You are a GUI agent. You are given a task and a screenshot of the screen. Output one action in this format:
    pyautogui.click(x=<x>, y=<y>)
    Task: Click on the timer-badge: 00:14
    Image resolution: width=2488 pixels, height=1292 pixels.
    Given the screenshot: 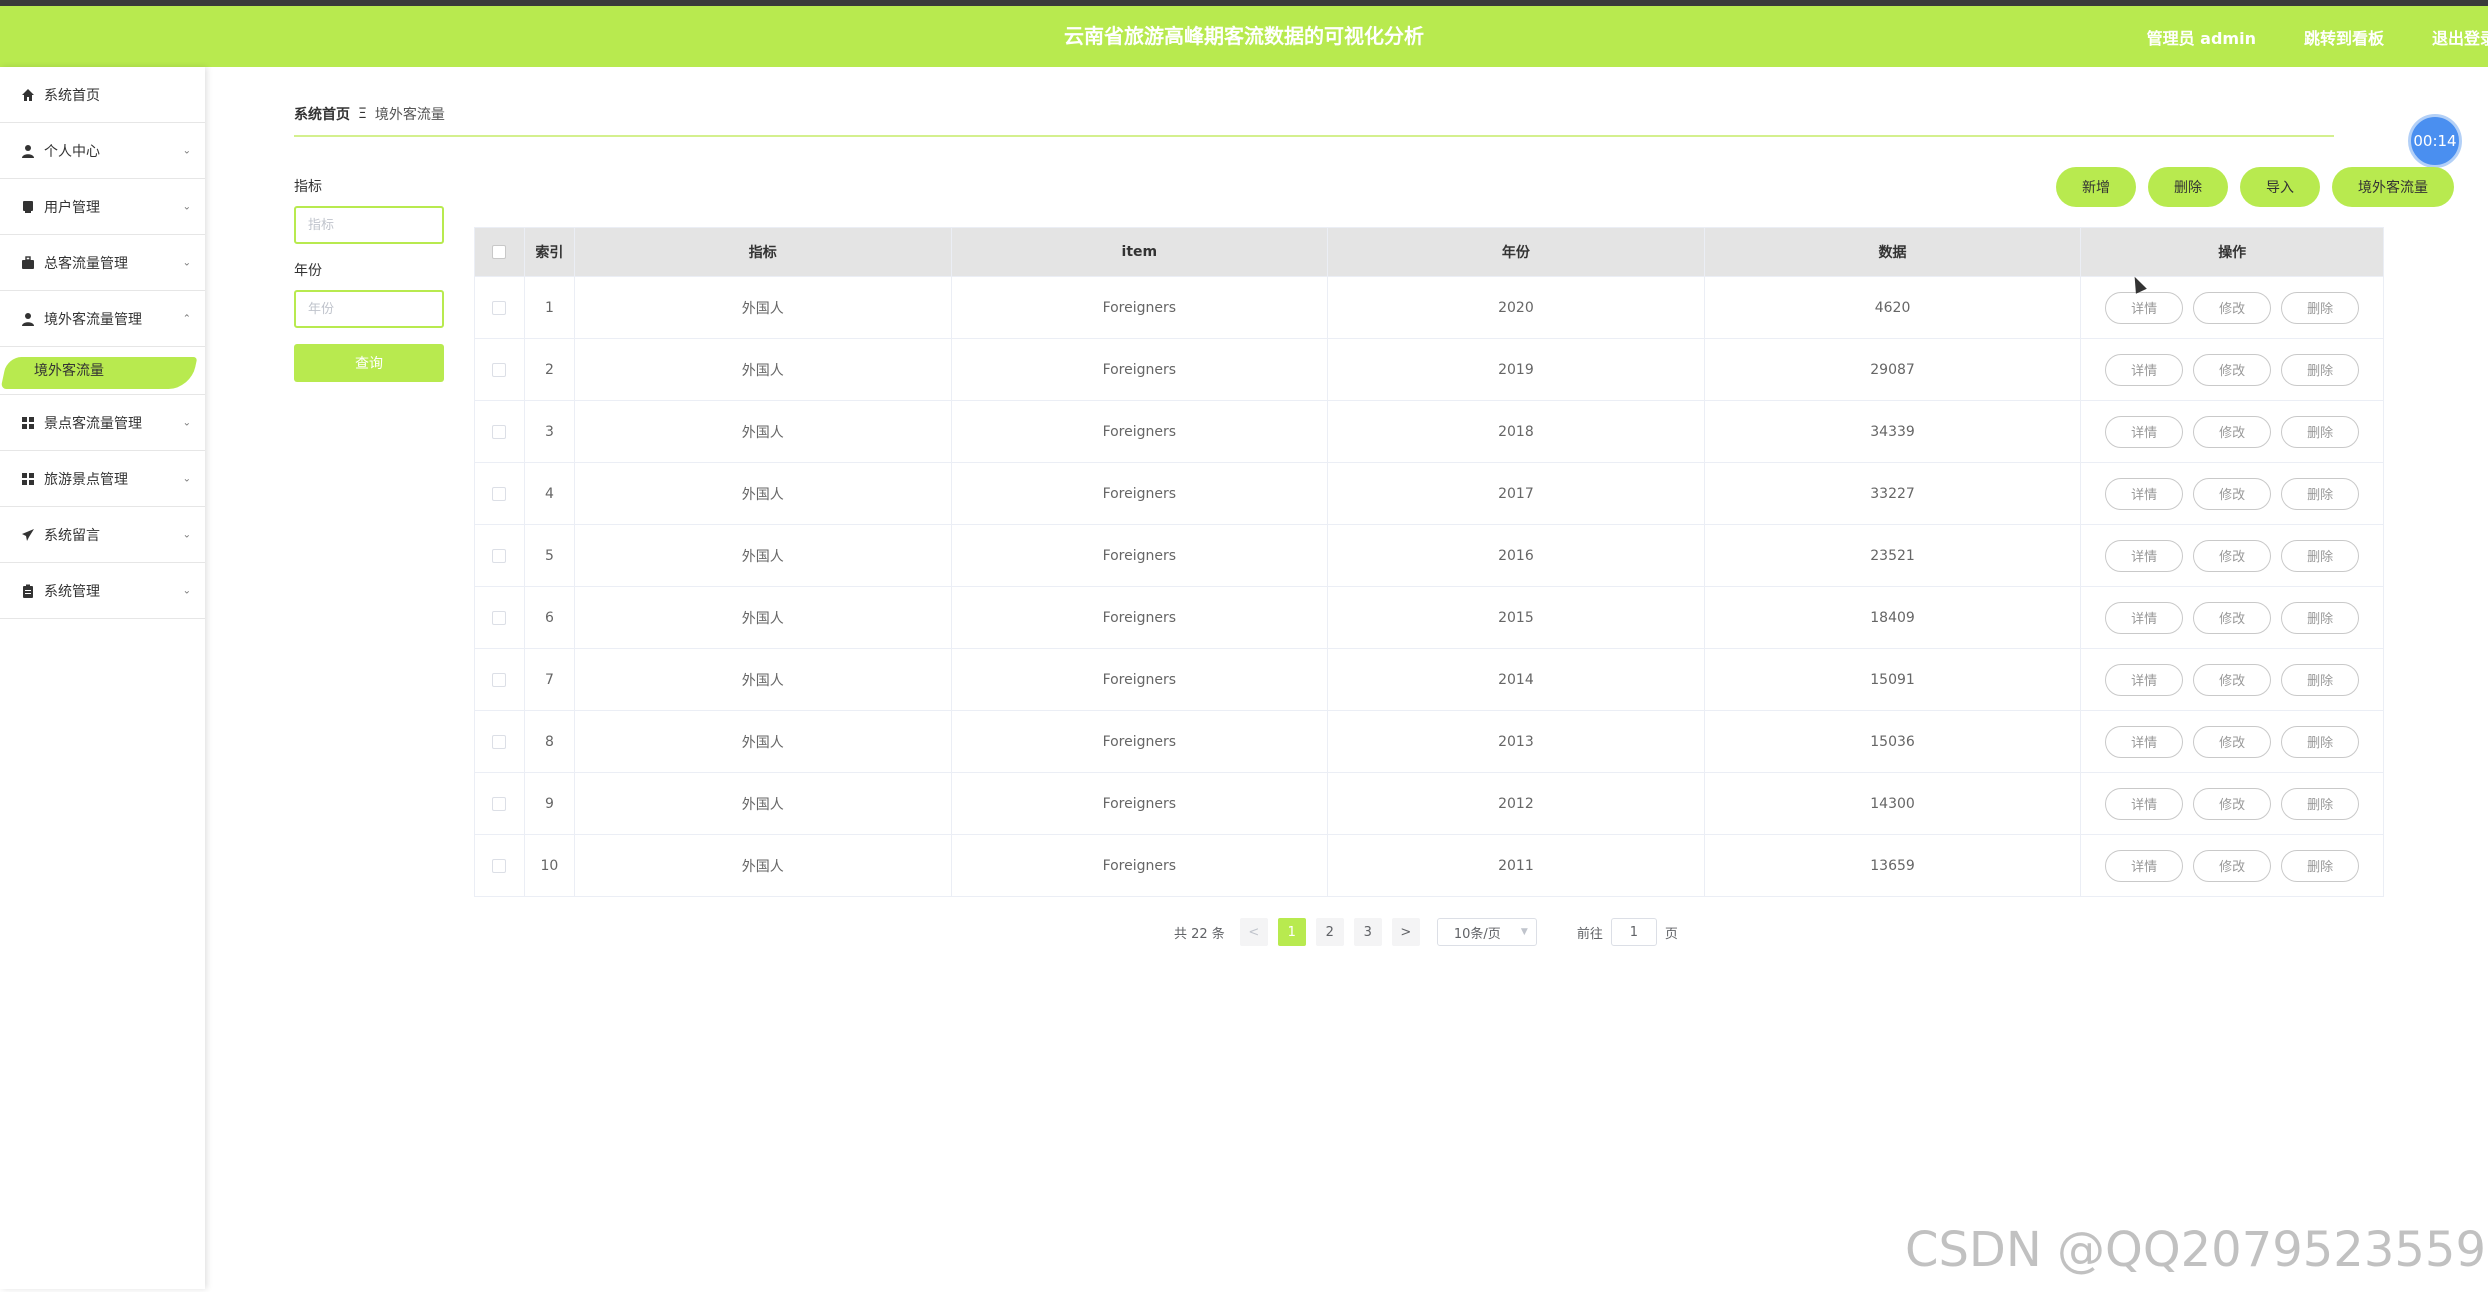 What is the action you would take?
    pyautogui.click(x=2435, y=141)
    